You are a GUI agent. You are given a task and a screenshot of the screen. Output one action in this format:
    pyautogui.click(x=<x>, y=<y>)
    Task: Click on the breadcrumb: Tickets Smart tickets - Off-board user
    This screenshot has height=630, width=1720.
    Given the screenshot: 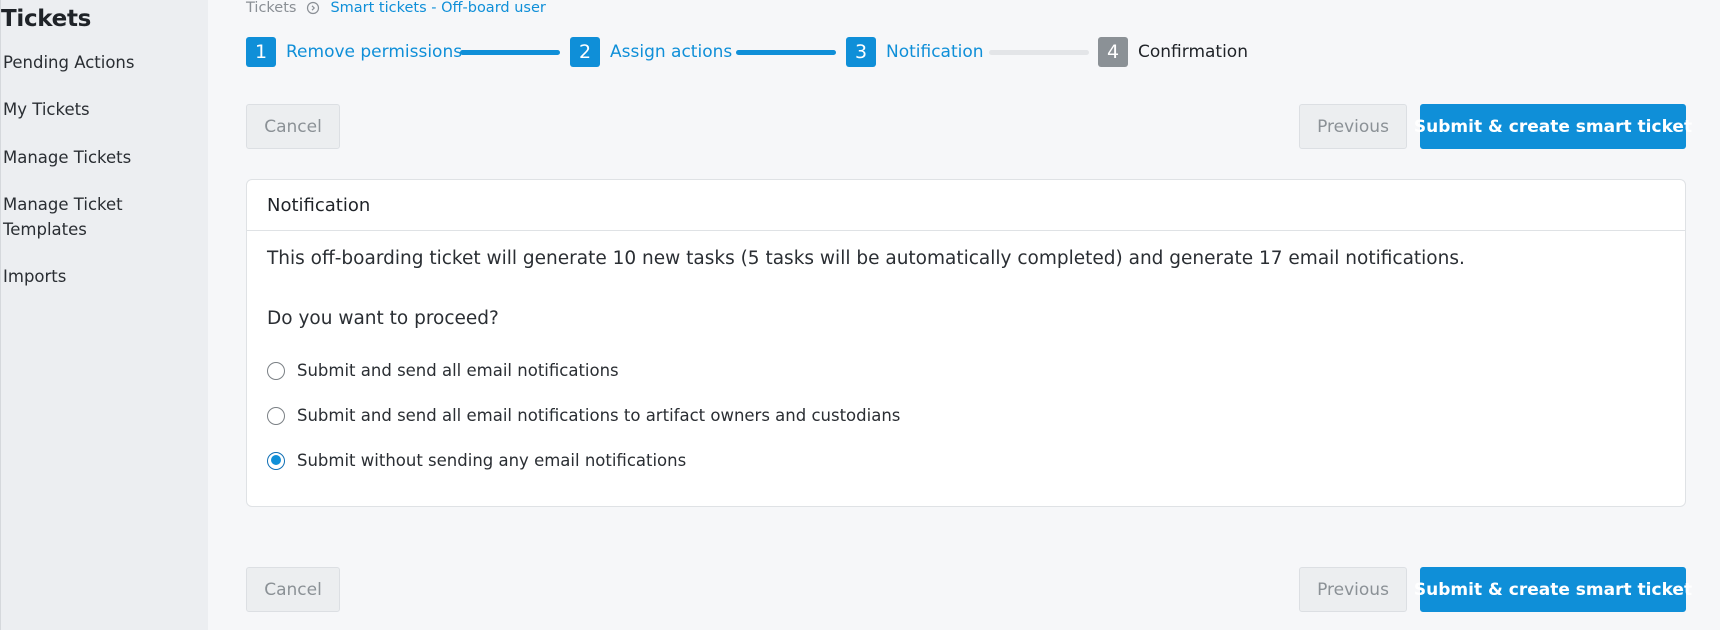 What is the action you would take?
    pyautogui.click(x=396, y=8)
    